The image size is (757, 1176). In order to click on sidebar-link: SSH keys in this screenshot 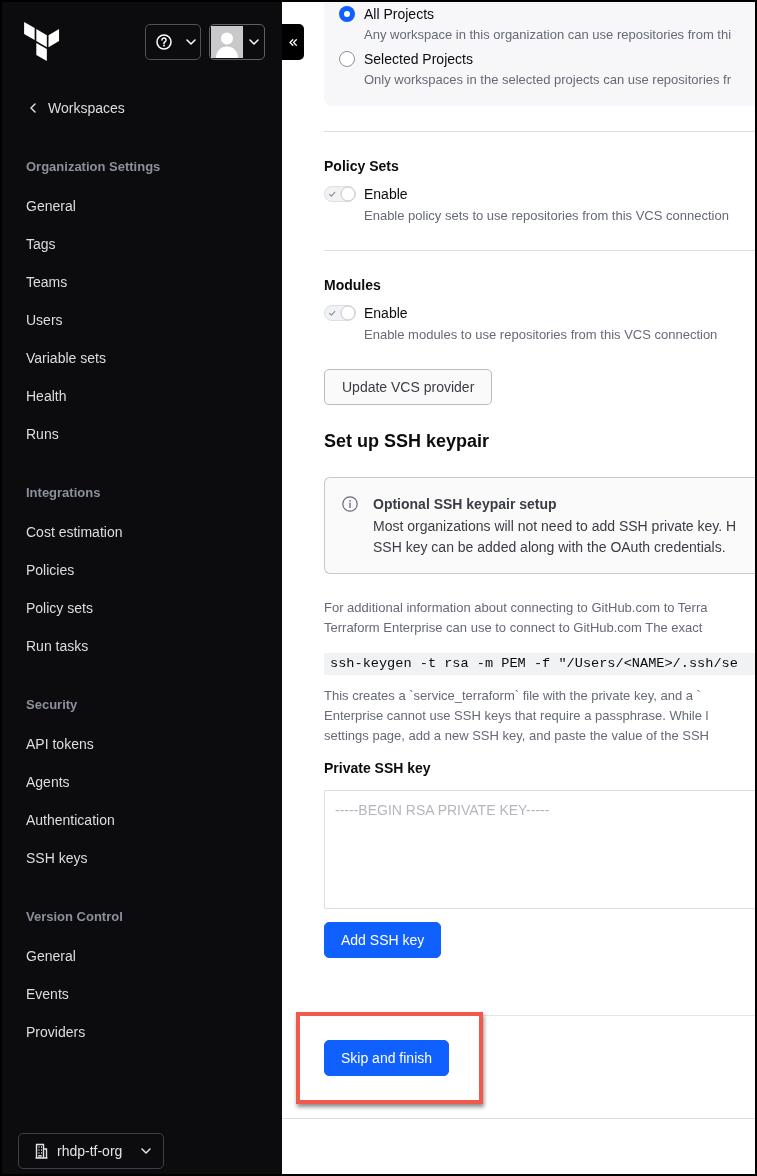, I will do `click(57, 858)`.